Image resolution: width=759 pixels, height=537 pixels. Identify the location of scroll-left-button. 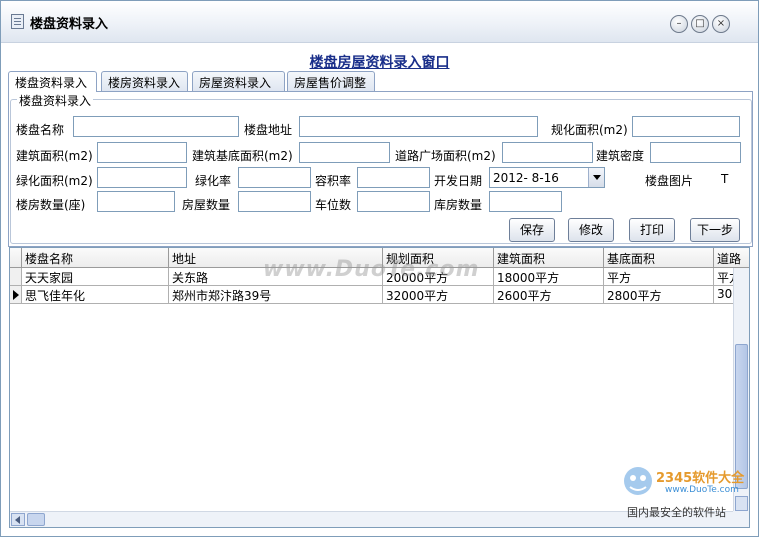
(18, 519).